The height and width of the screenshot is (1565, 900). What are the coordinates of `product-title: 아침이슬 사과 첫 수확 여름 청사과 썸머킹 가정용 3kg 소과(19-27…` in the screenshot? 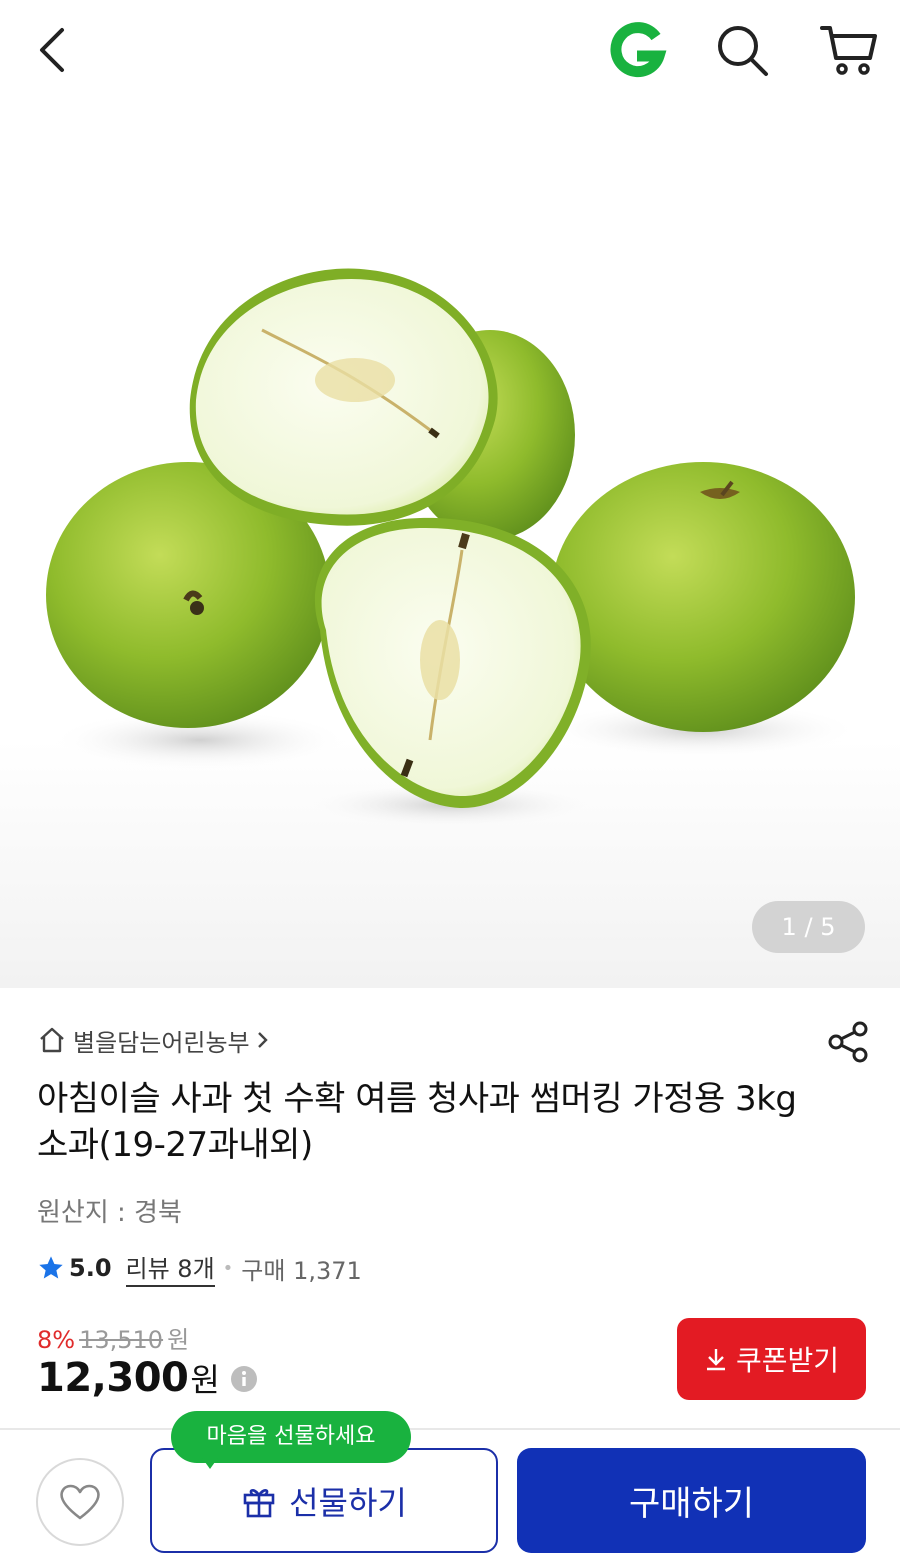 It's located at (417, 1122).